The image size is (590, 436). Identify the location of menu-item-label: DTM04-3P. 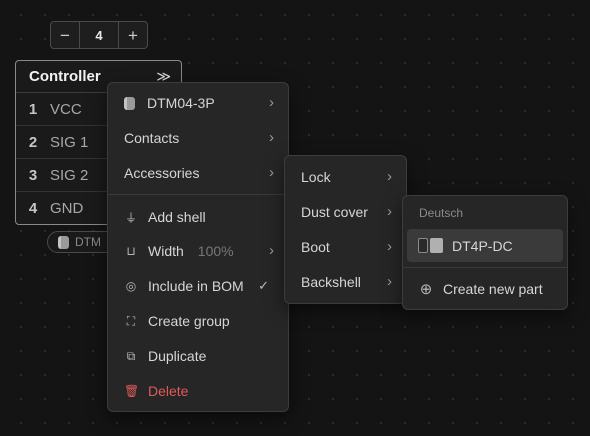
(181, 103).